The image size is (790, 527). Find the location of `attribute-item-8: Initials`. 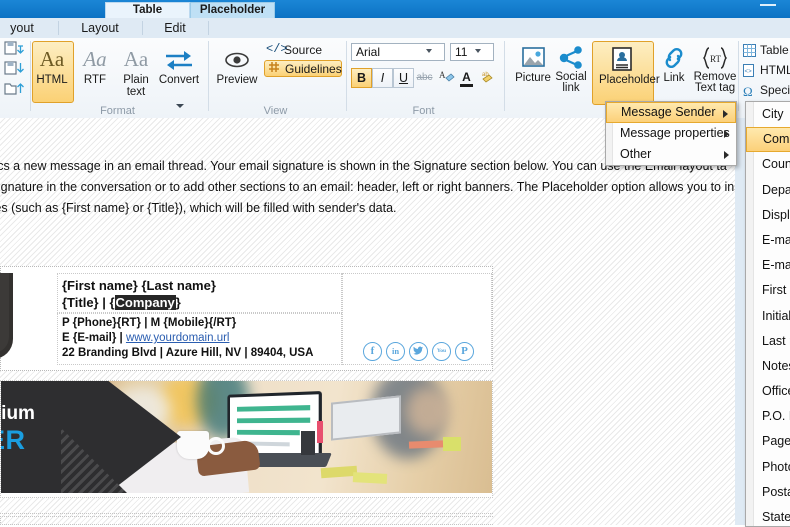

attribute-item-8: Initials is located at coordinates (768, 316).